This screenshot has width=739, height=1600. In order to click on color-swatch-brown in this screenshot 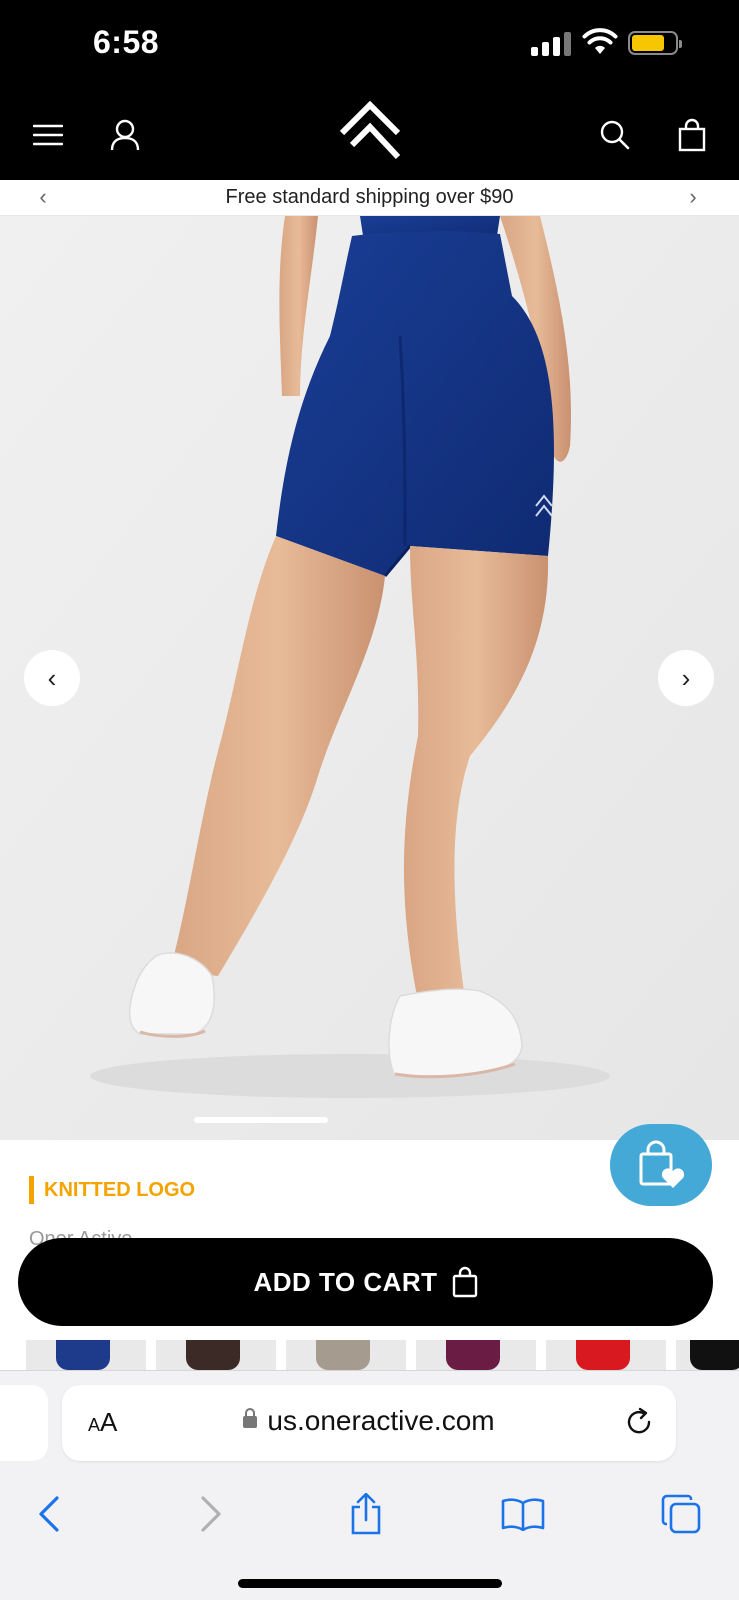, I will do `click(216, 1355)`.